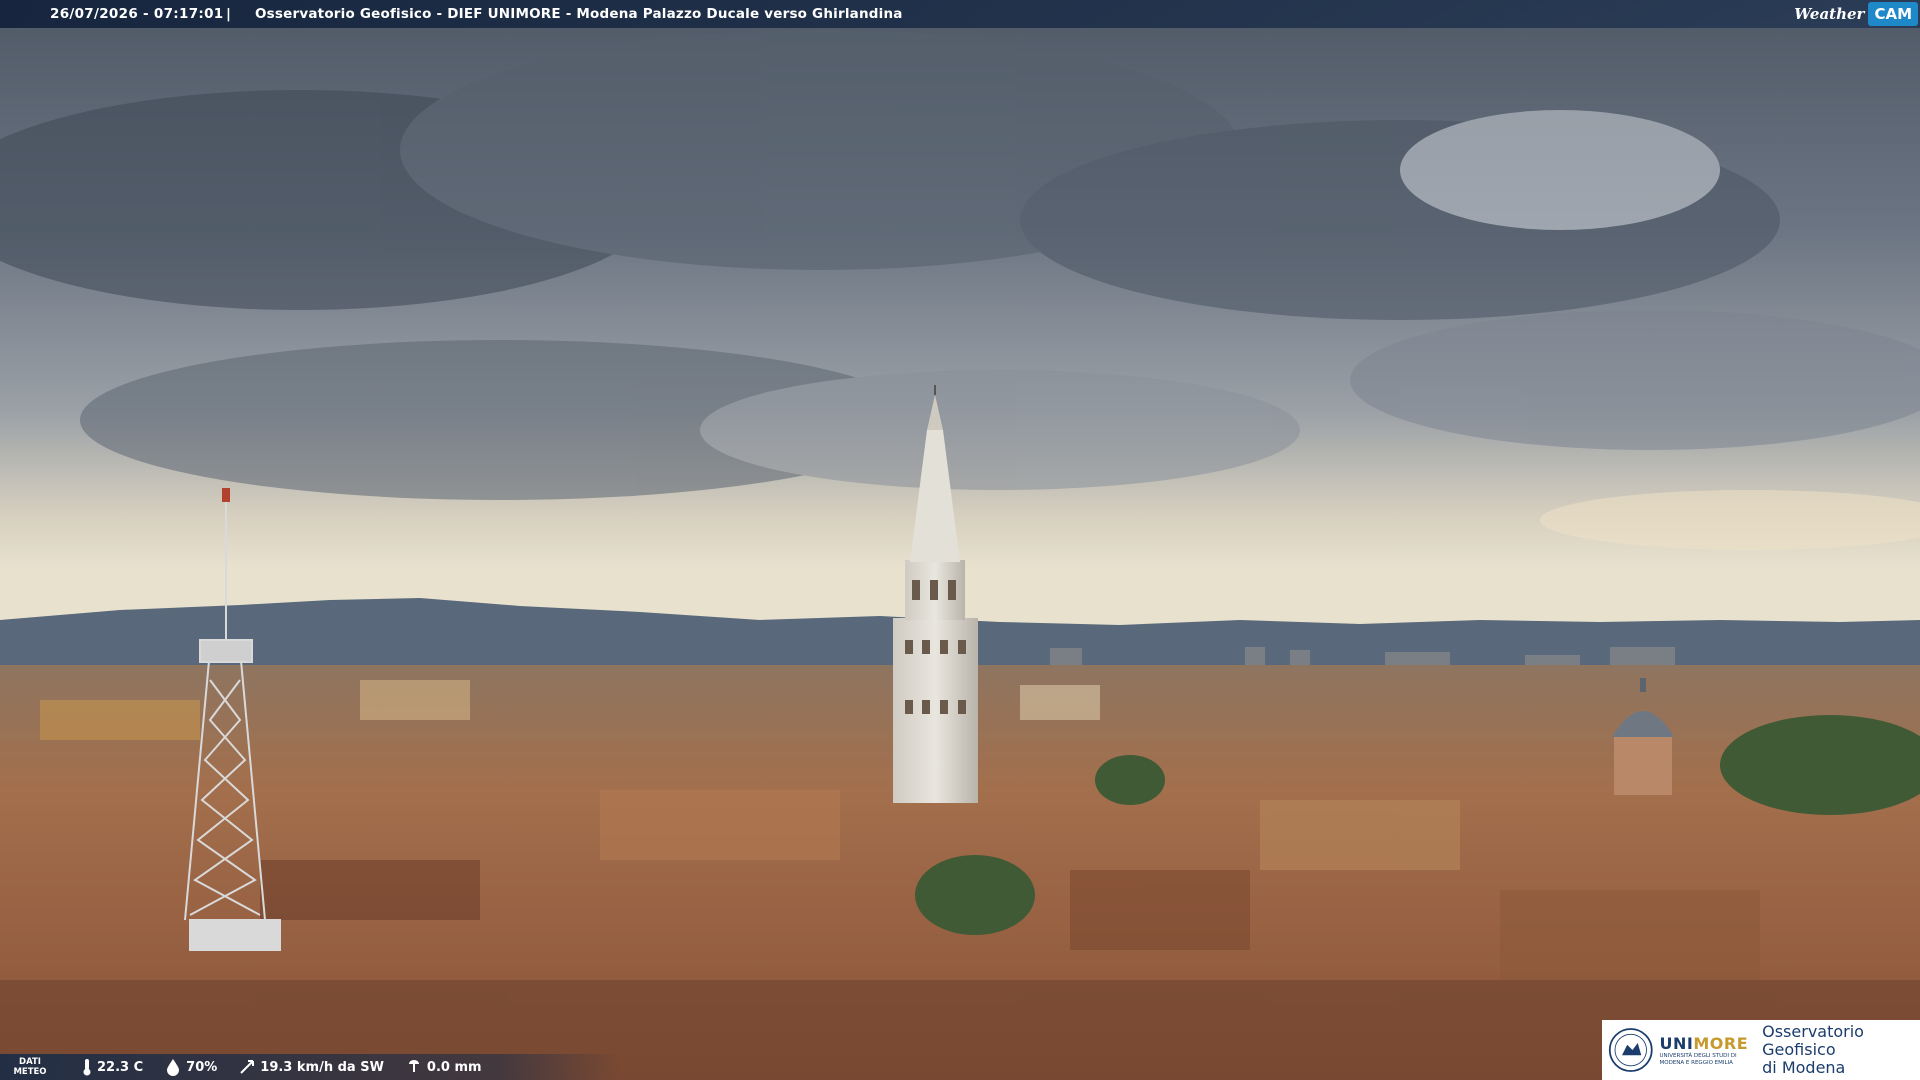 The image size is (1920, 1080). What do you see at coordinates (1721, 1043) in the screenshot?
I see `unimore-name-more: MORE` at bounding box center [1721, 1043].